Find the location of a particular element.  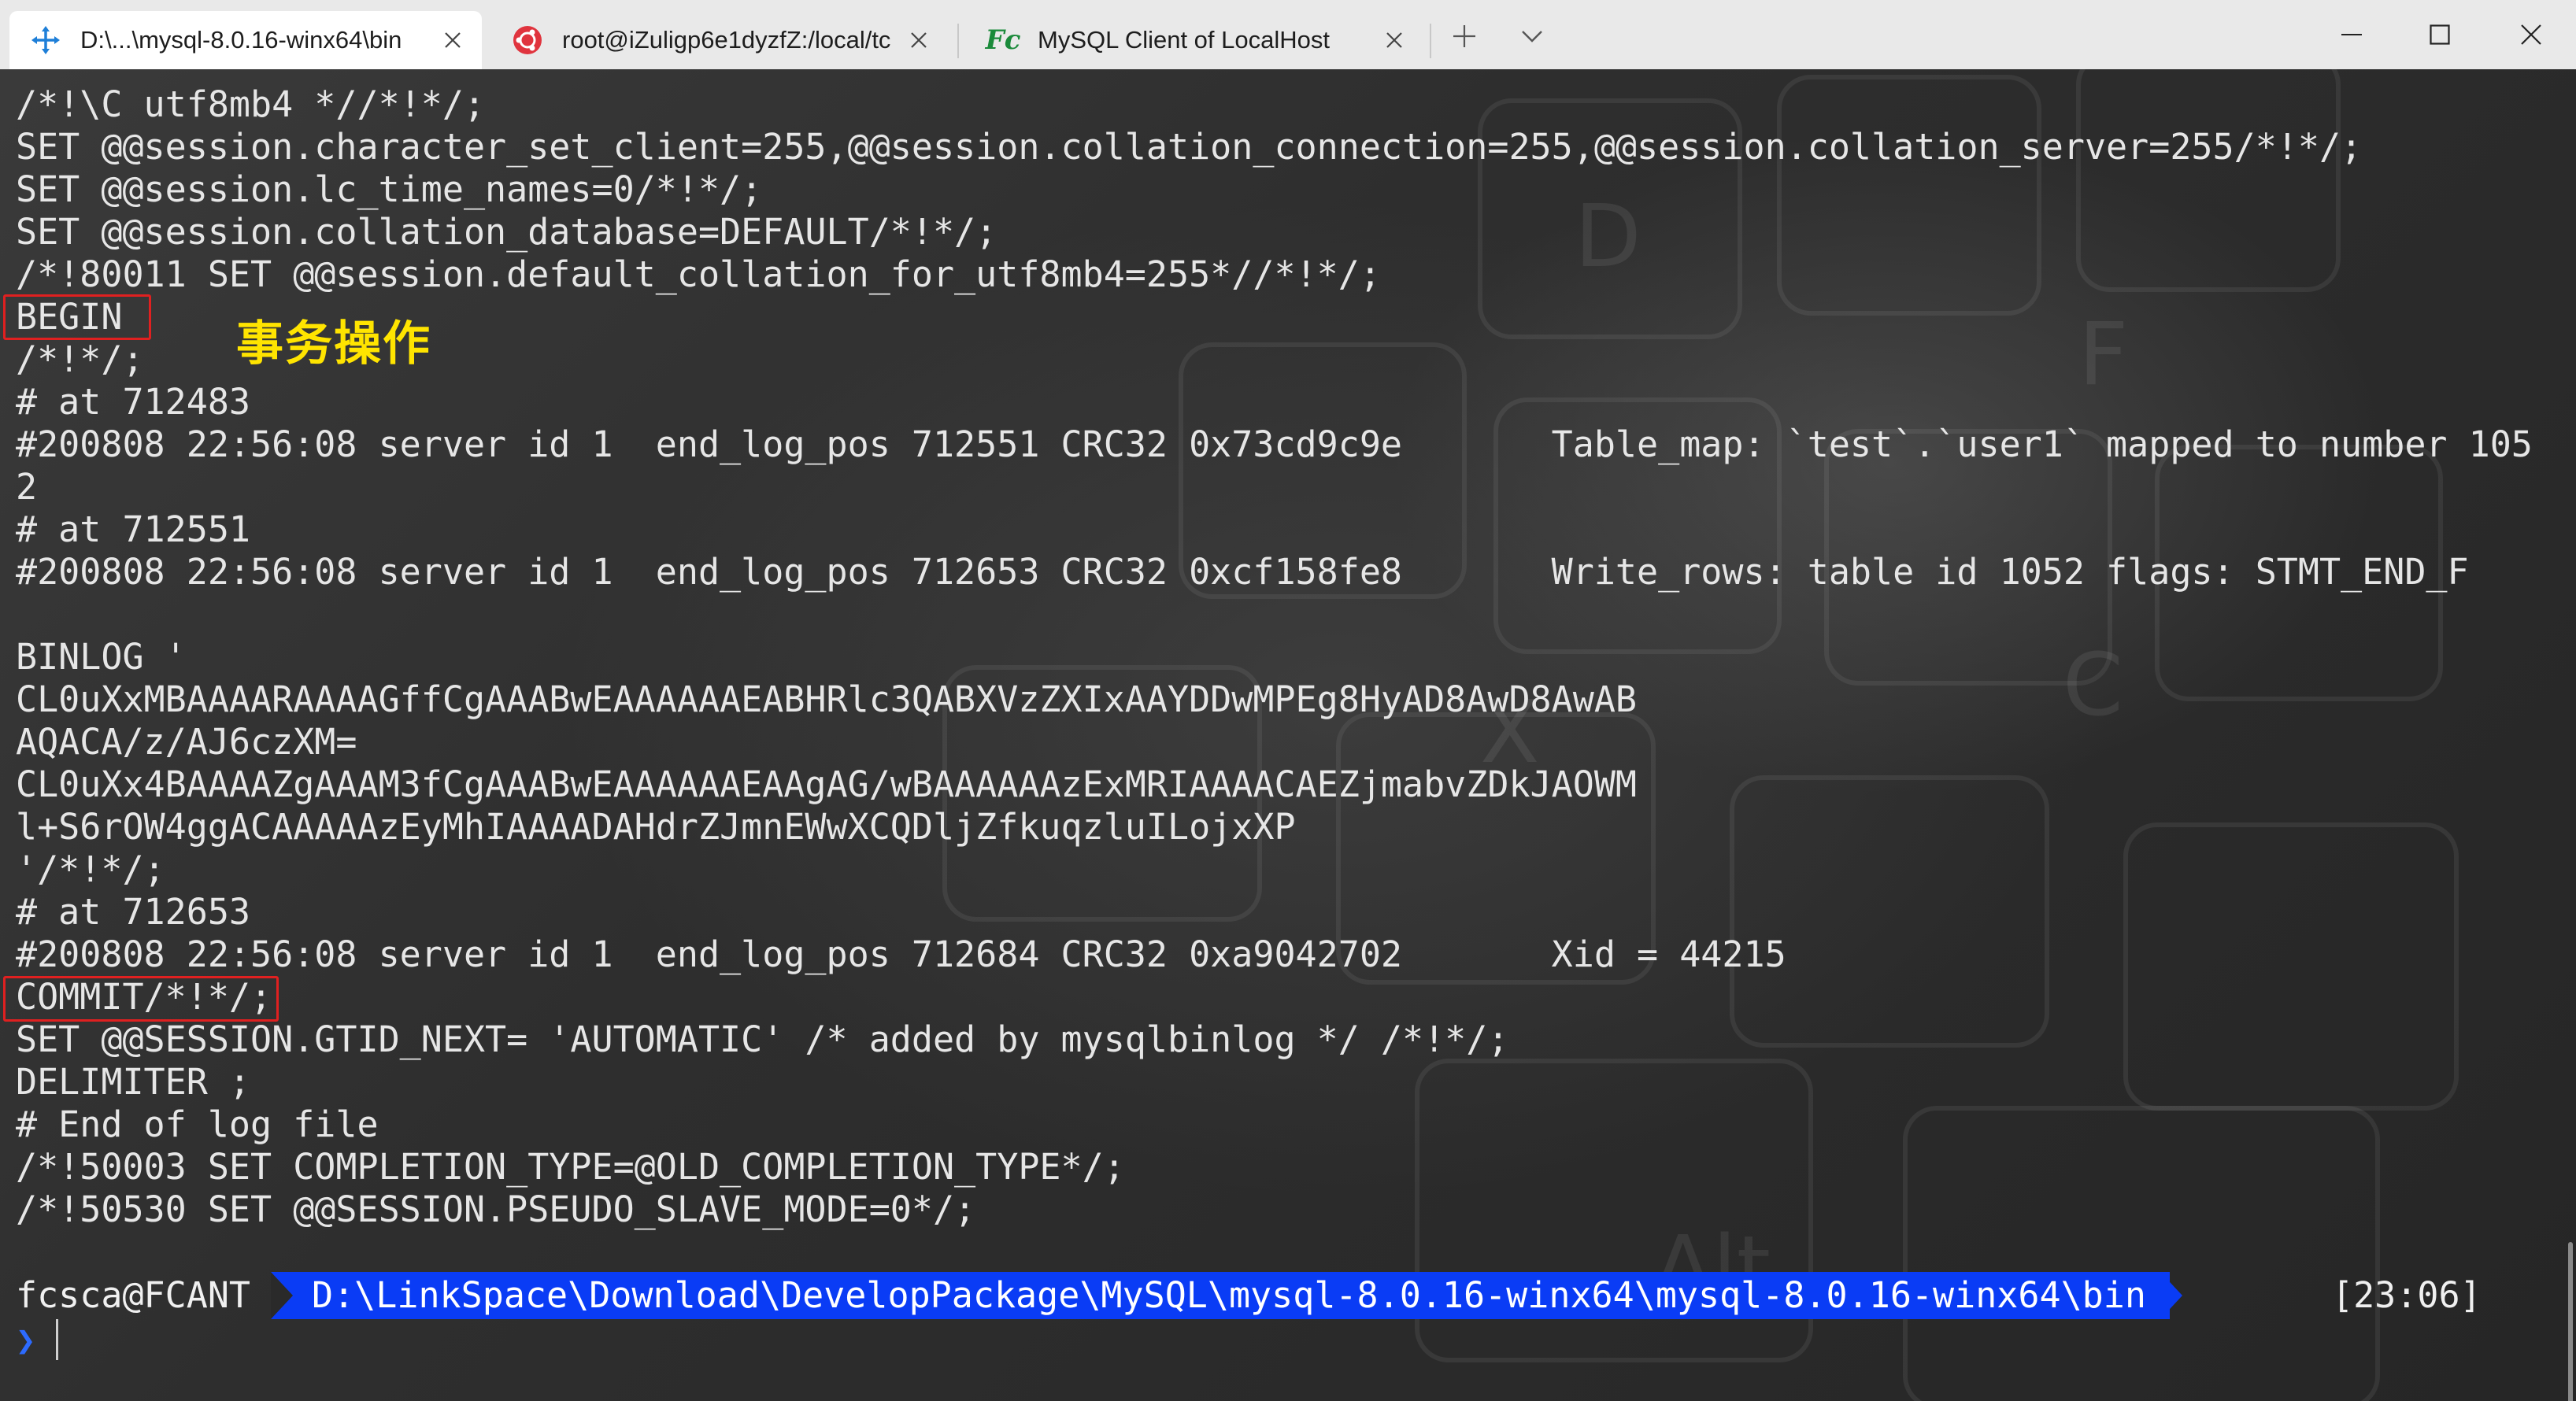

minimize-button is located at coordinates (2351, 34).